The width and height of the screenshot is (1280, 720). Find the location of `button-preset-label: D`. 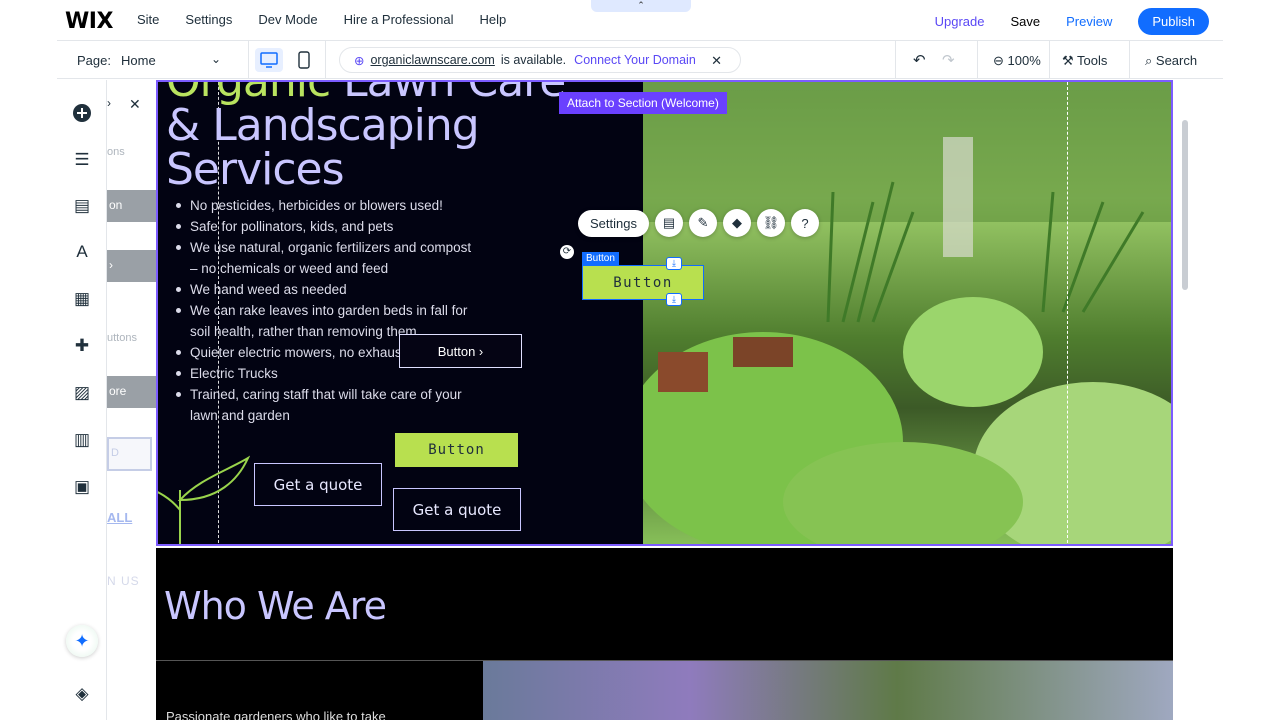

button-preset-label: D is located at coordinates (115, 453).